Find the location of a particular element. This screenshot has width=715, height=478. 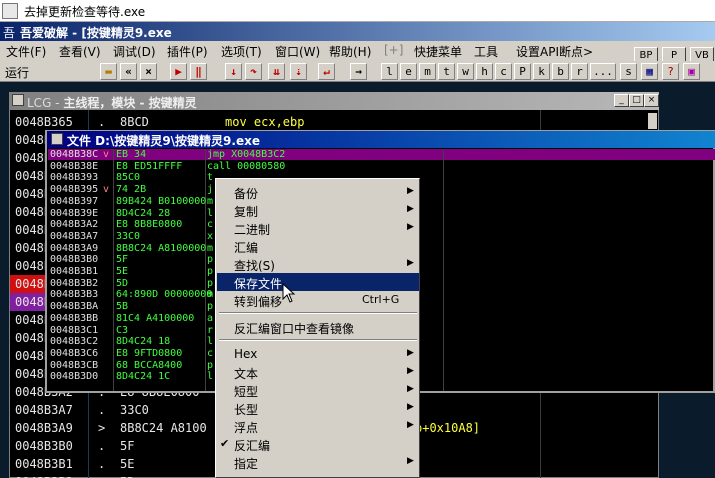

toolbar-s-button: s is located at coordinates (628, 71).